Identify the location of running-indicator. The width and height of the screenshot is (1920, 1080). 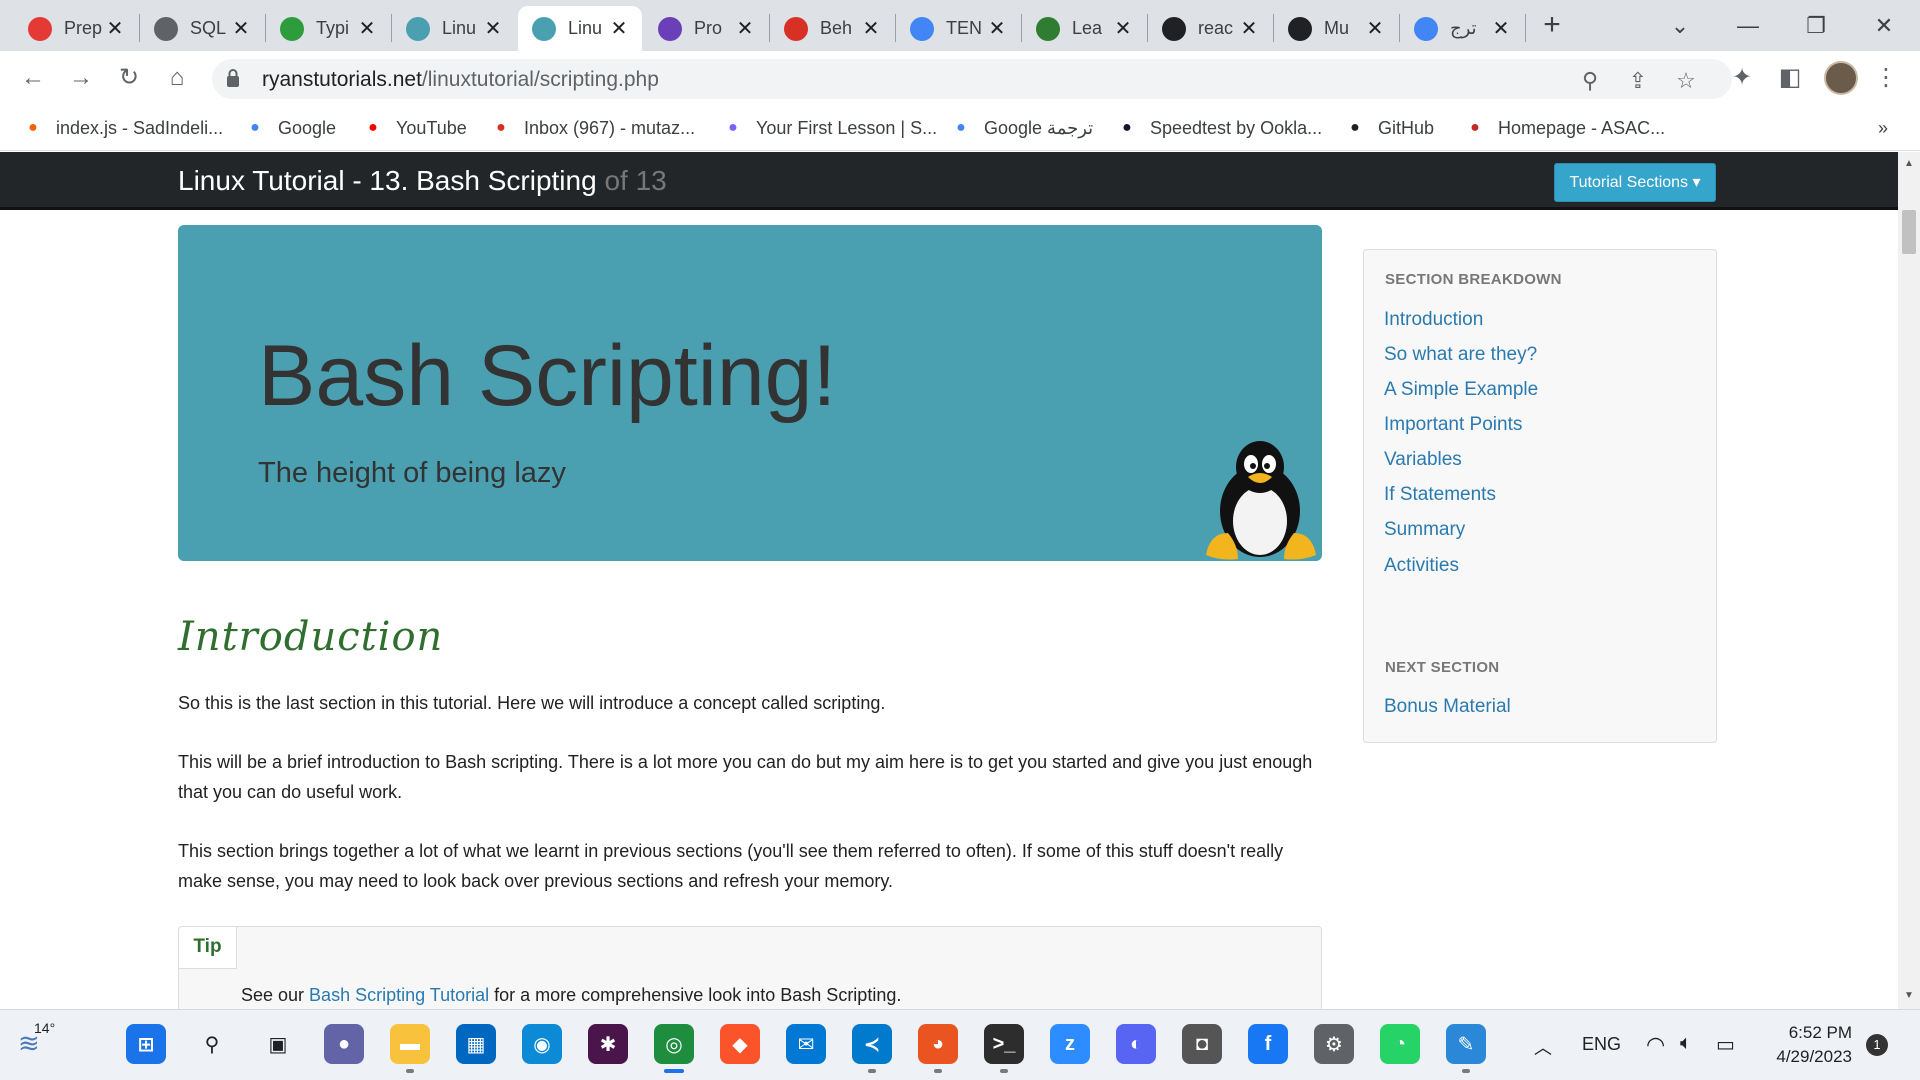
(872, 1071).